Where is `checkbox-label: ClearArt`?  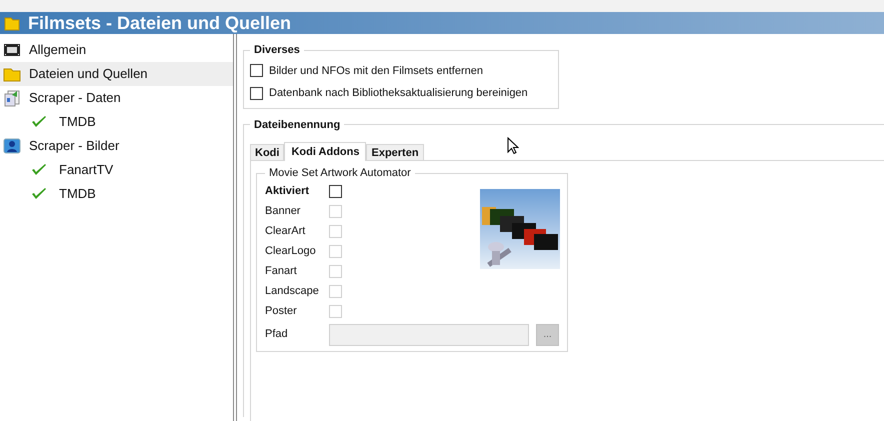 checkbox-label: ClearArt is located at coordinates (285, 232).